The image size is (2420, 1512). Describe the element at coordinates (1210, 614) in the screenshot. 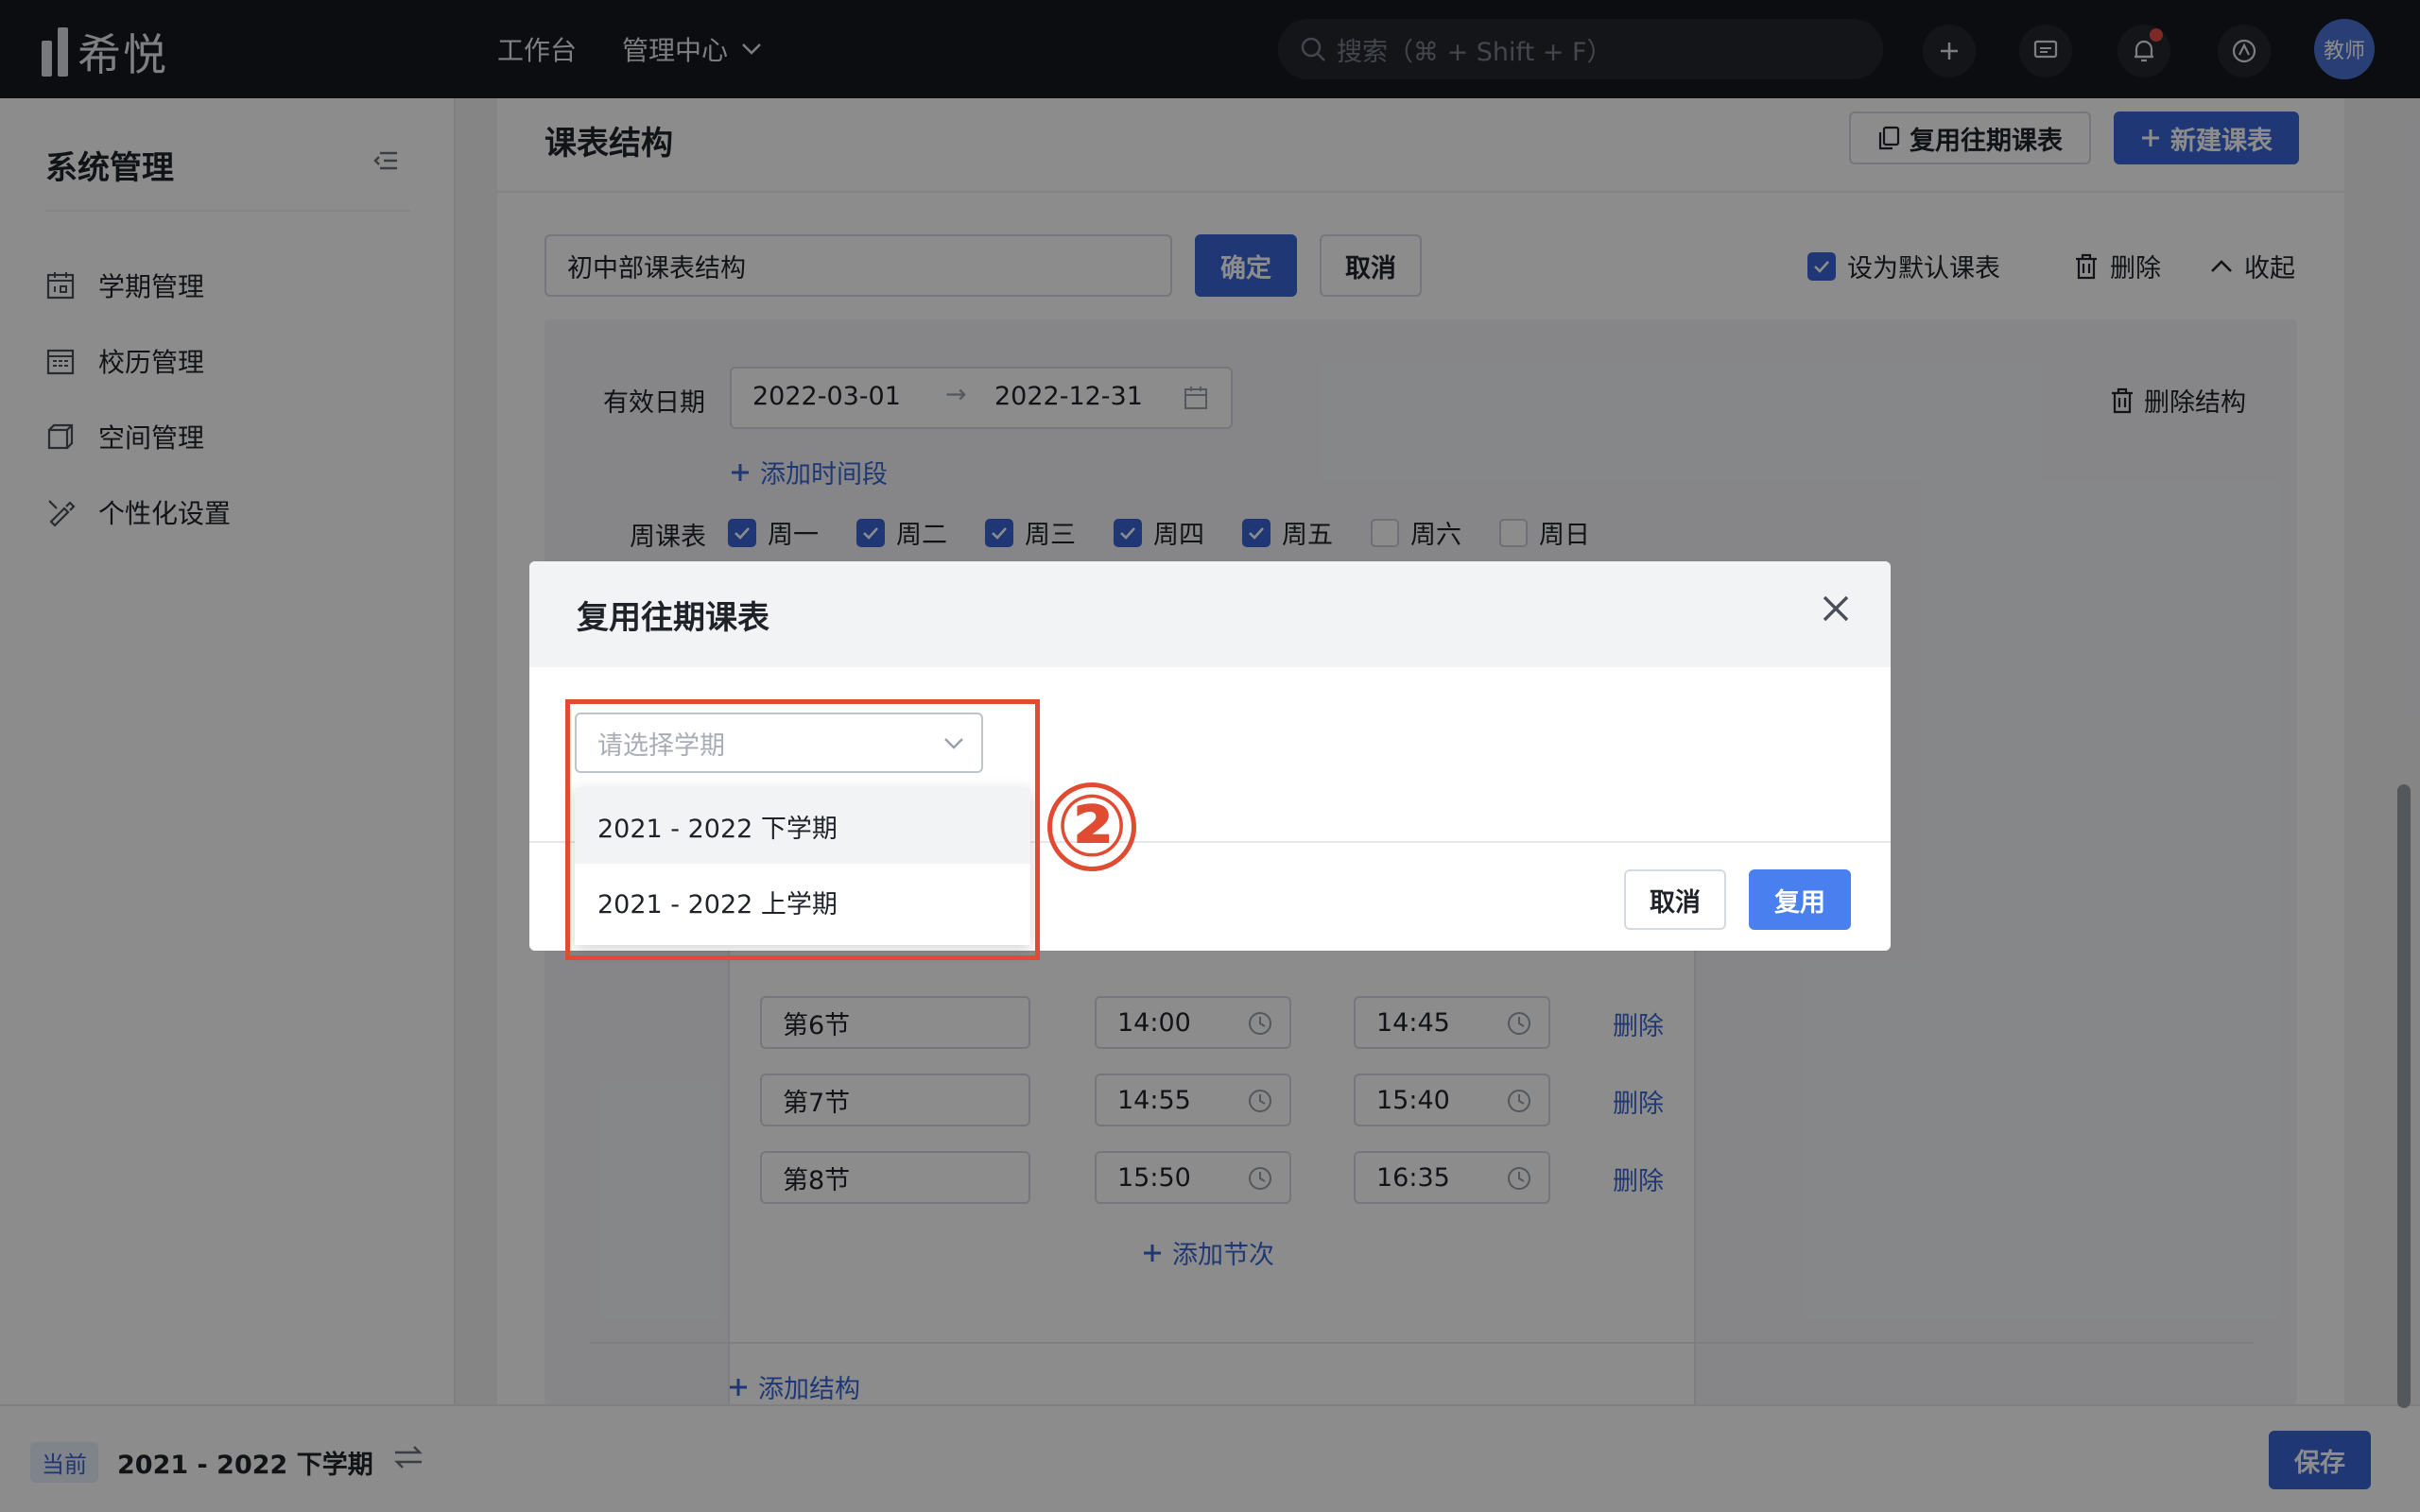

I see `dialog-header: 复用往期课表` at that location.